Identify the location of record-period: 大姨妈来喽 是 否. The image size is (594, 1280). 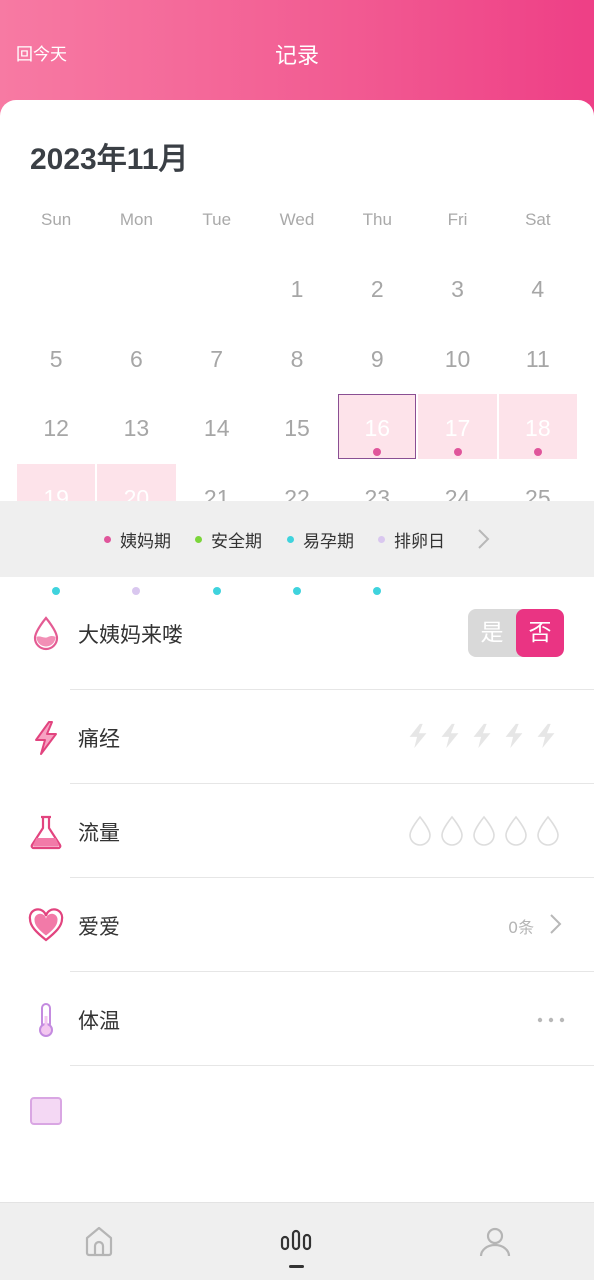
(297, 633).